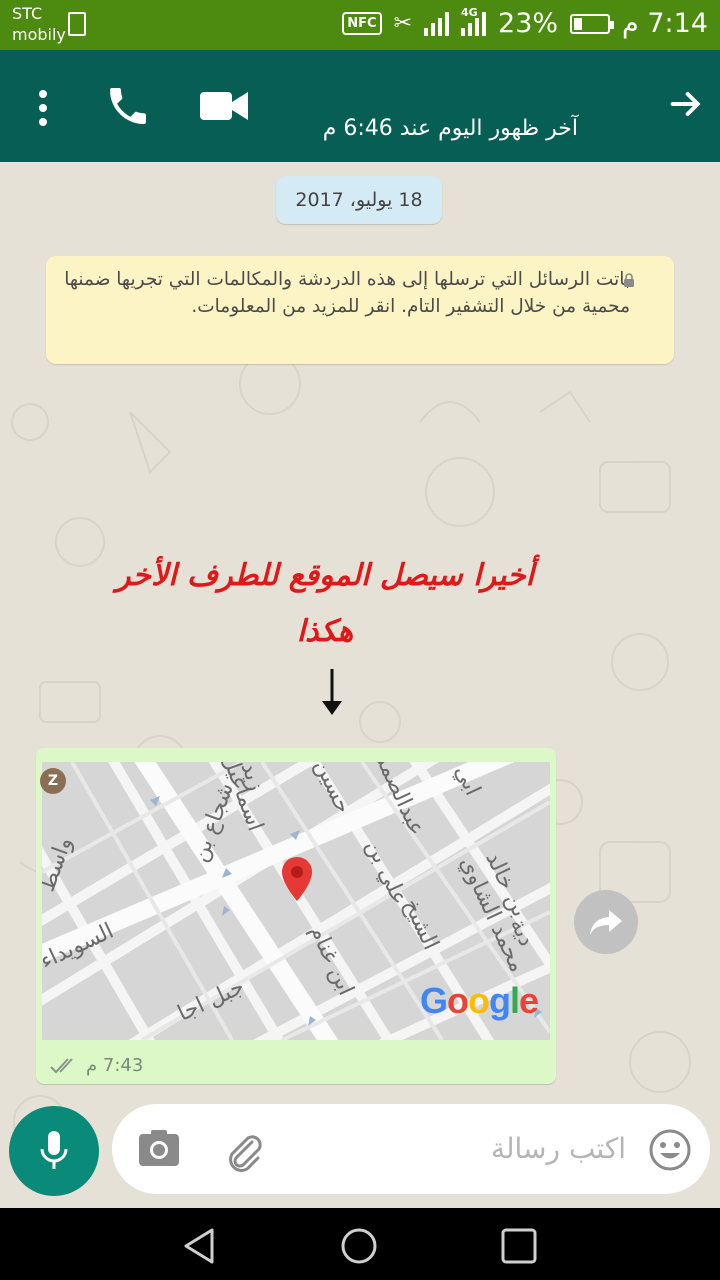 Image resolution: width=720 pixels, height=1280 pixels. What do you see at coordinates (27, 13) in the screenshot?
I see `carrier-line1: STC` at bounding box center [27, 13].